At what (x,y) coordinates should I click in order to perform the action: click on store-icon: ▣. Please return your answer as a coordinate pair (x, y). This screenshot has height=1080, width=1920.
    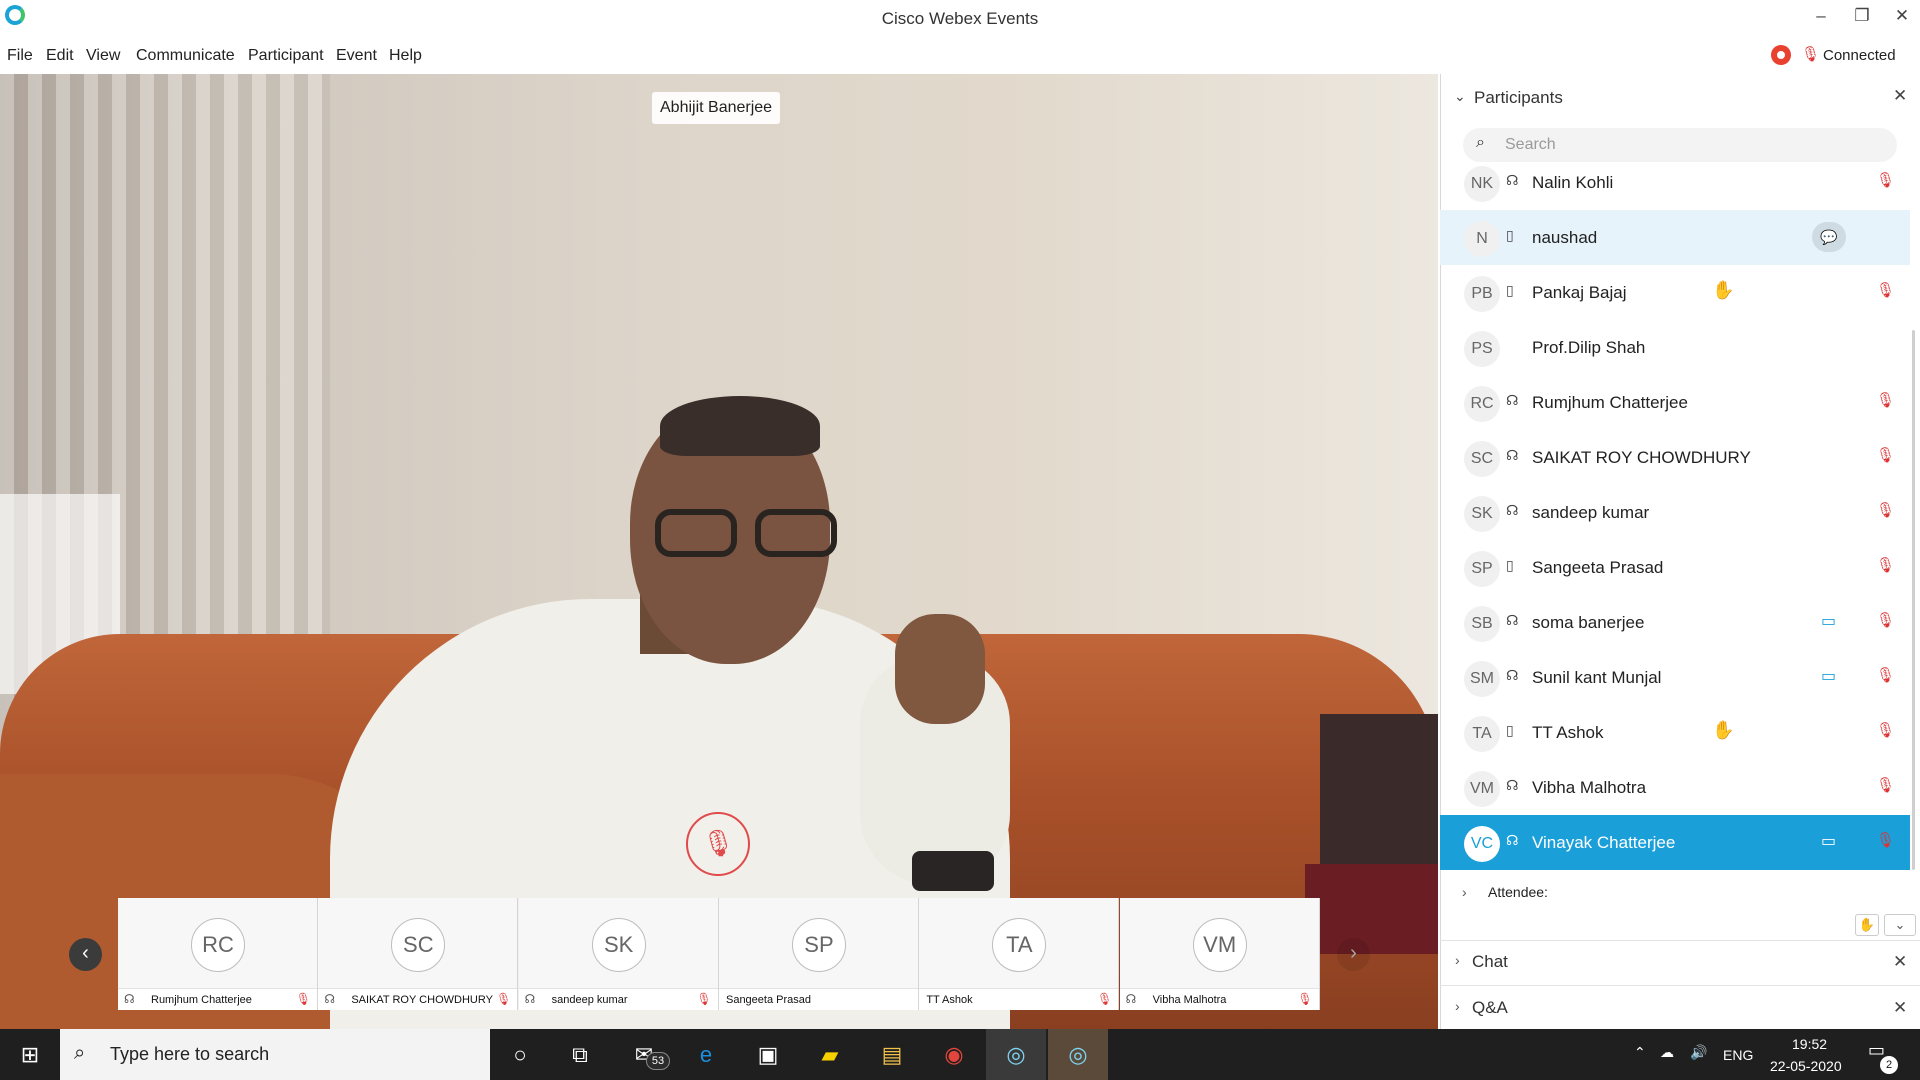
    Looking at the image, I should click on (768, 1054).